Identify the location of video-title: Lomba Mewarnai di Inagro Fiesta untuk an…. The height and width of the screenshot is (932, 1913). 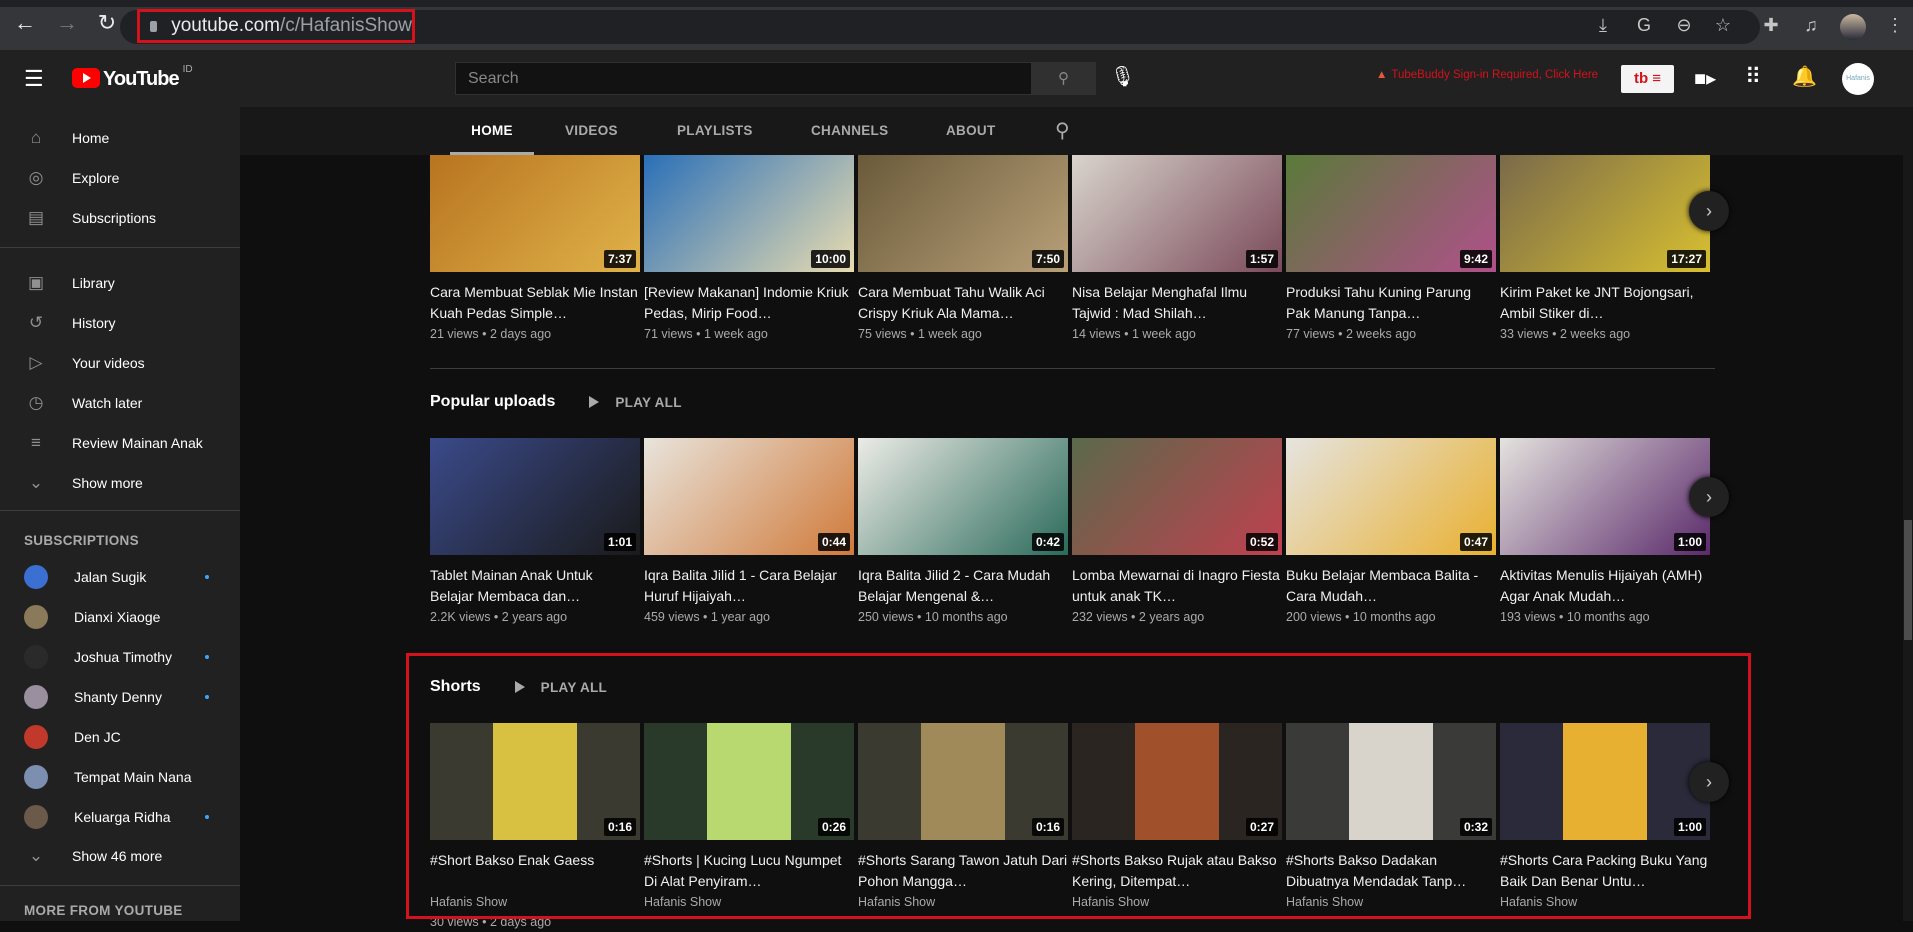
(1177, 586).